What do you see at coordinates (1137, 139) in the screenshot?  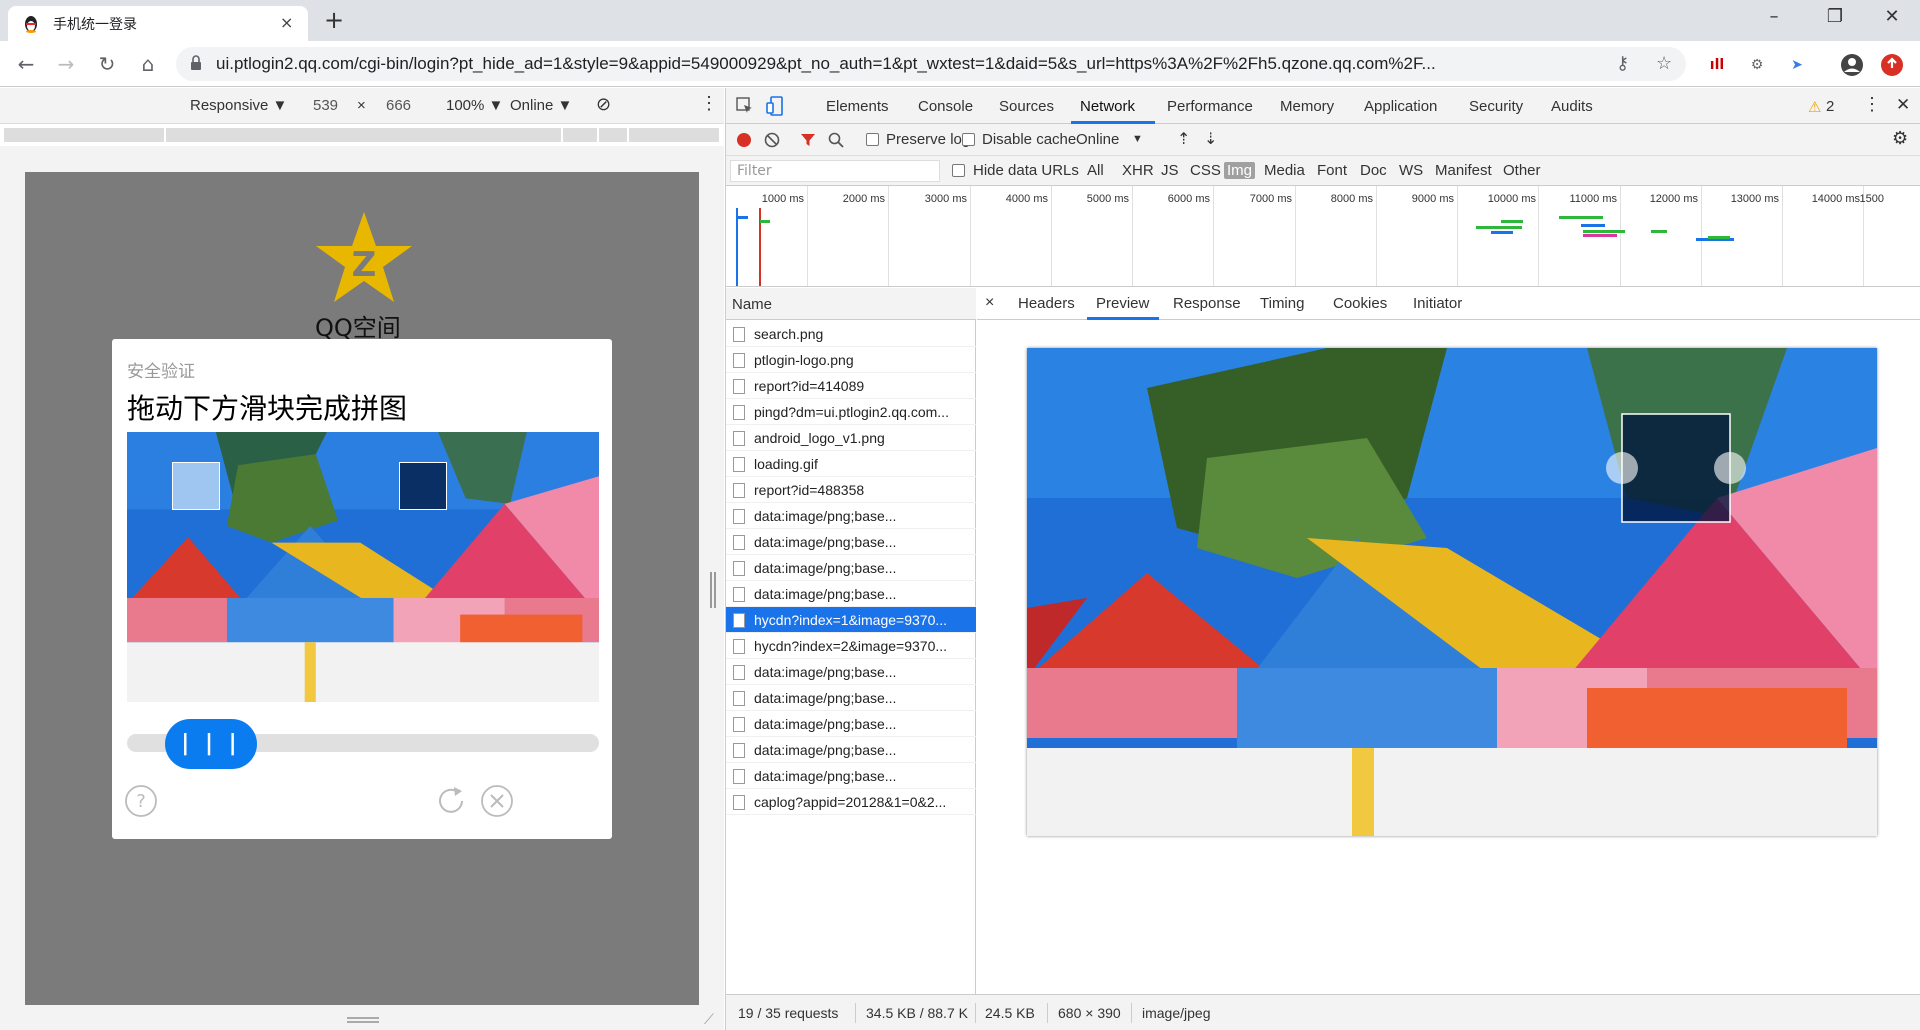 I see `chevron-down-icon: ▼` at bounding box center [1137, 139].